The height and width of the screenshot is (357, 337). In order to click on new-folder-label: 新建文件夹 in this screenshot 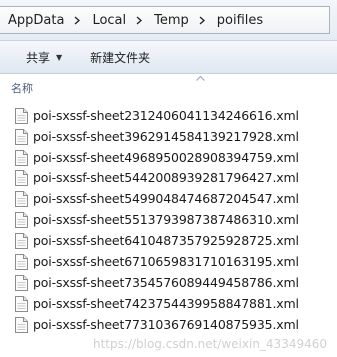, I will do `click(120, 57)`.